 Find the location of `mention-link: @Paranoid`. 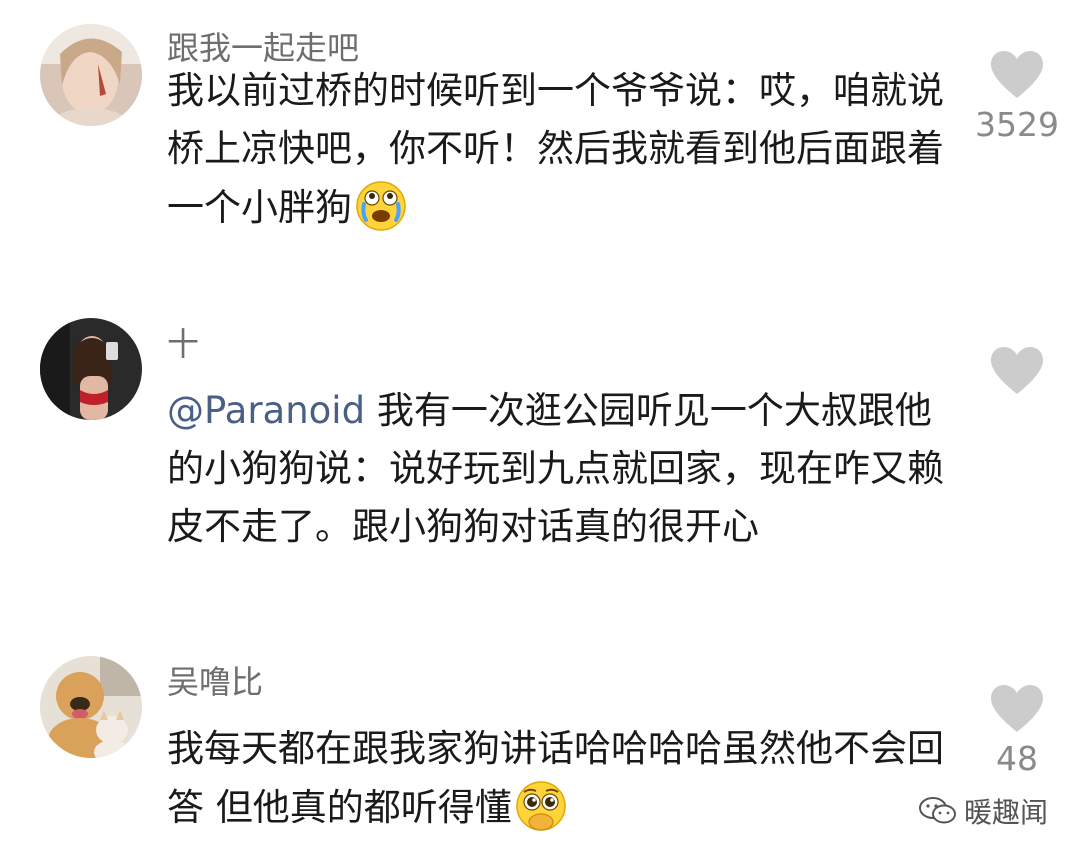

mention-link: @Paranoid is located at coordinates (266, 410).